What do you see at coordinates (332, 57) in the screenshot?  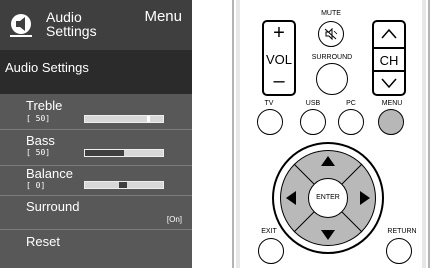 I see `surround-label: SURROUND` at bounding box center [332, 57].